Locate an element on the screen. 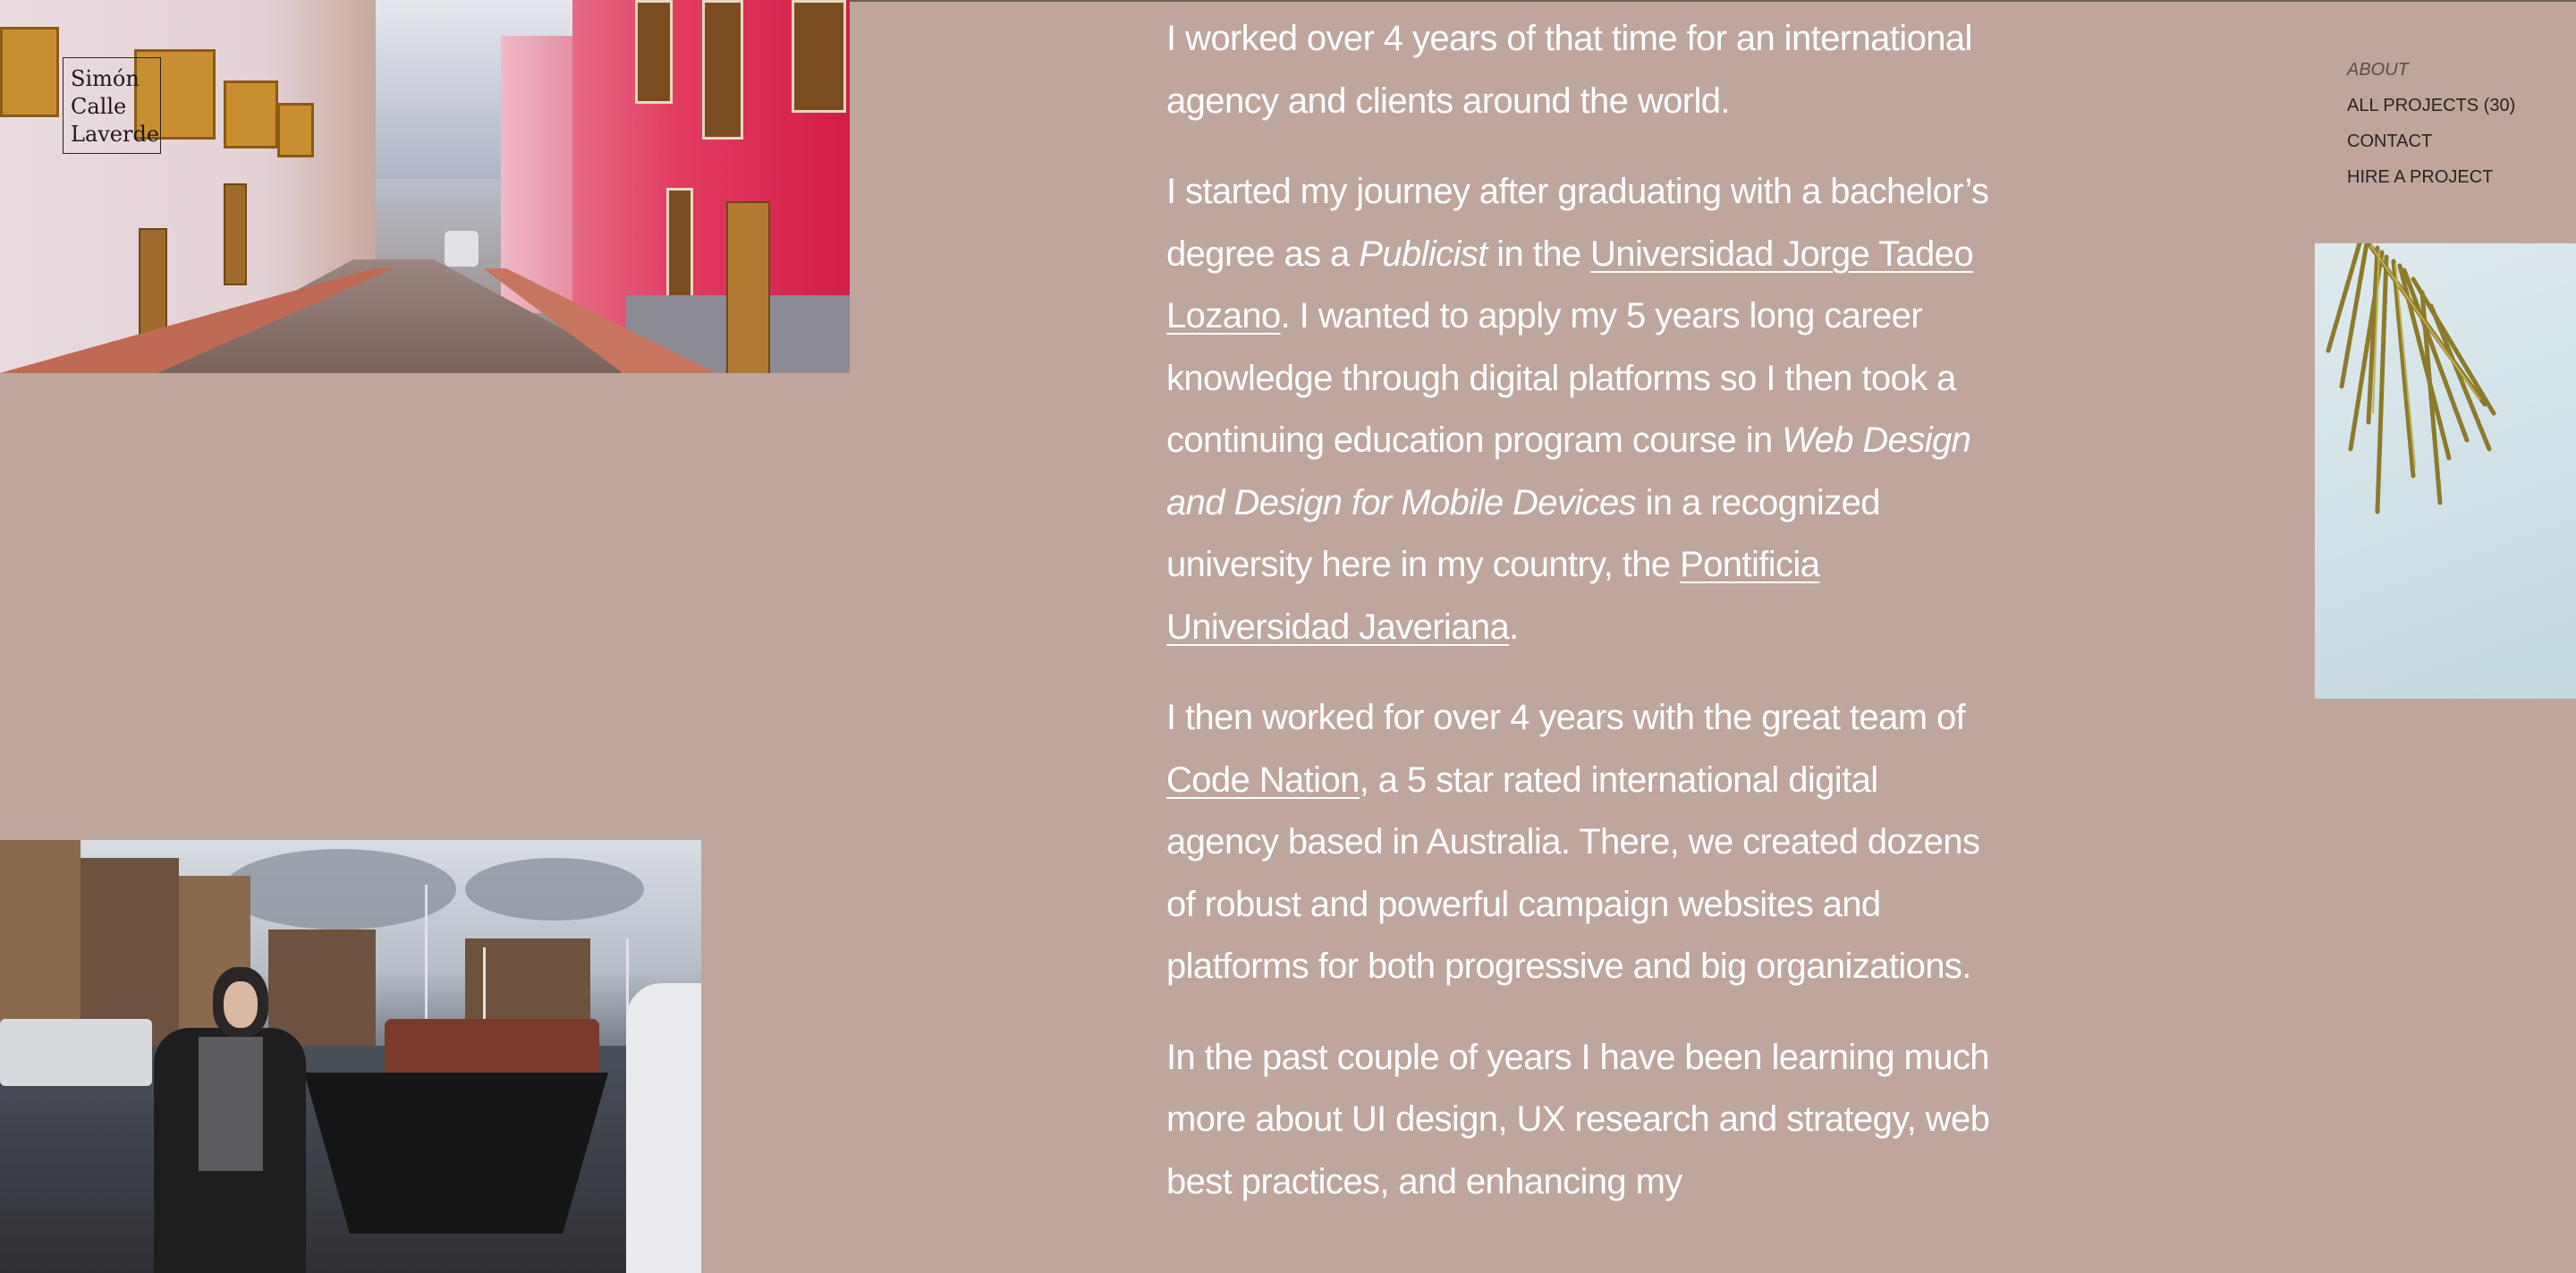 The height and width of the screenshot is (1273, 2576). emphasis: Publicist is located at coordinates (1423, 253).